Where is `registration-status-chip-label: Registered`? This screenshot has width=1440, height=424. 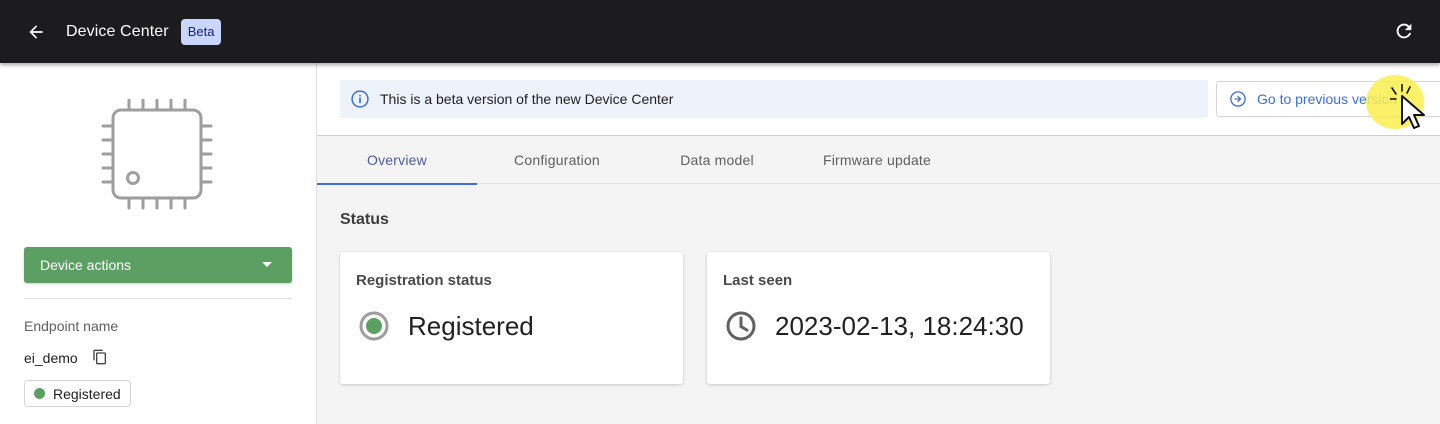
registration-status-chip-label: Registered is located at coordinates (87, 393).